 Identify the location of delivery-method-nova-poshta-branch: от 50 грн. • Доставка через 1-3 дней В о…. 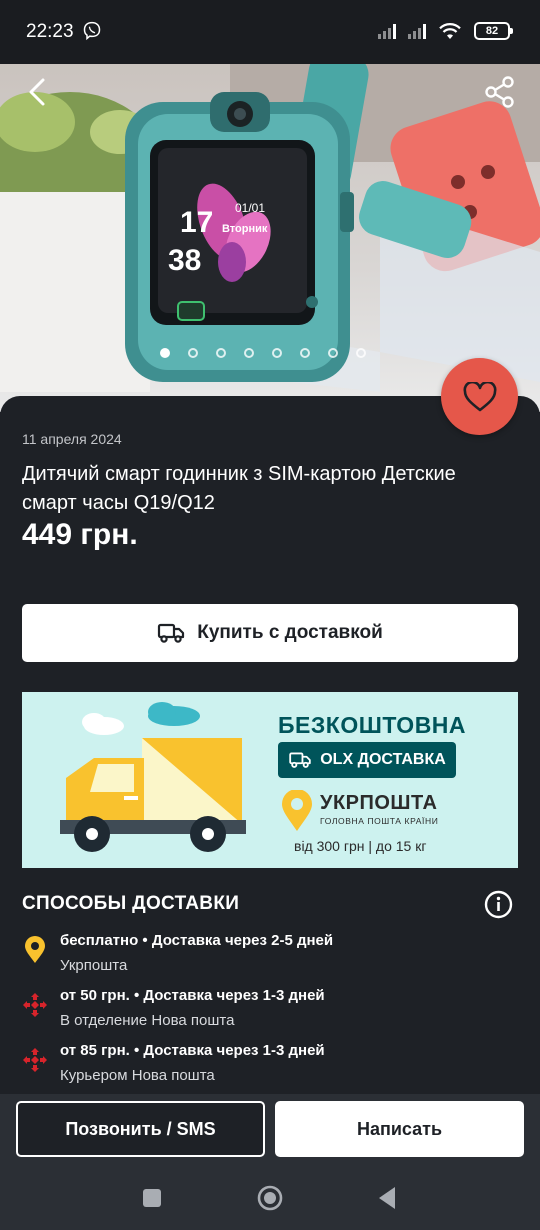
(272, 1012).